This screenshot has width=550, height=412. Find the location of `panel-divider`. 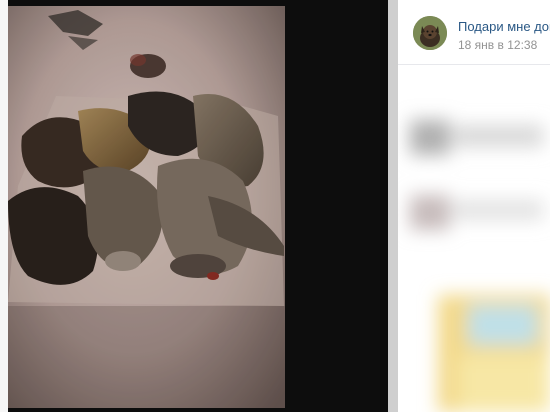

panel-divider is located at coordinates (393, 206).